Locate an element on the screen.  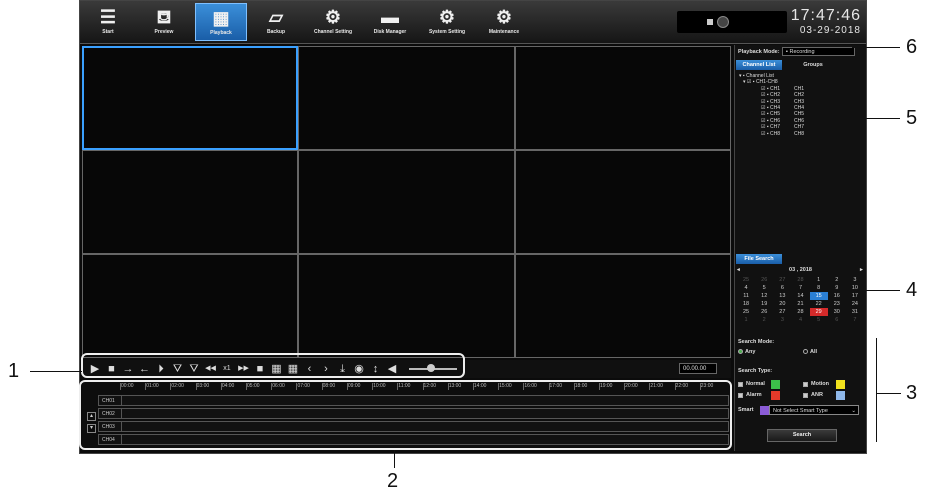
tree-channel-item: ☑ ▪ CH8 CH8 is located at coordinates (771, 134).